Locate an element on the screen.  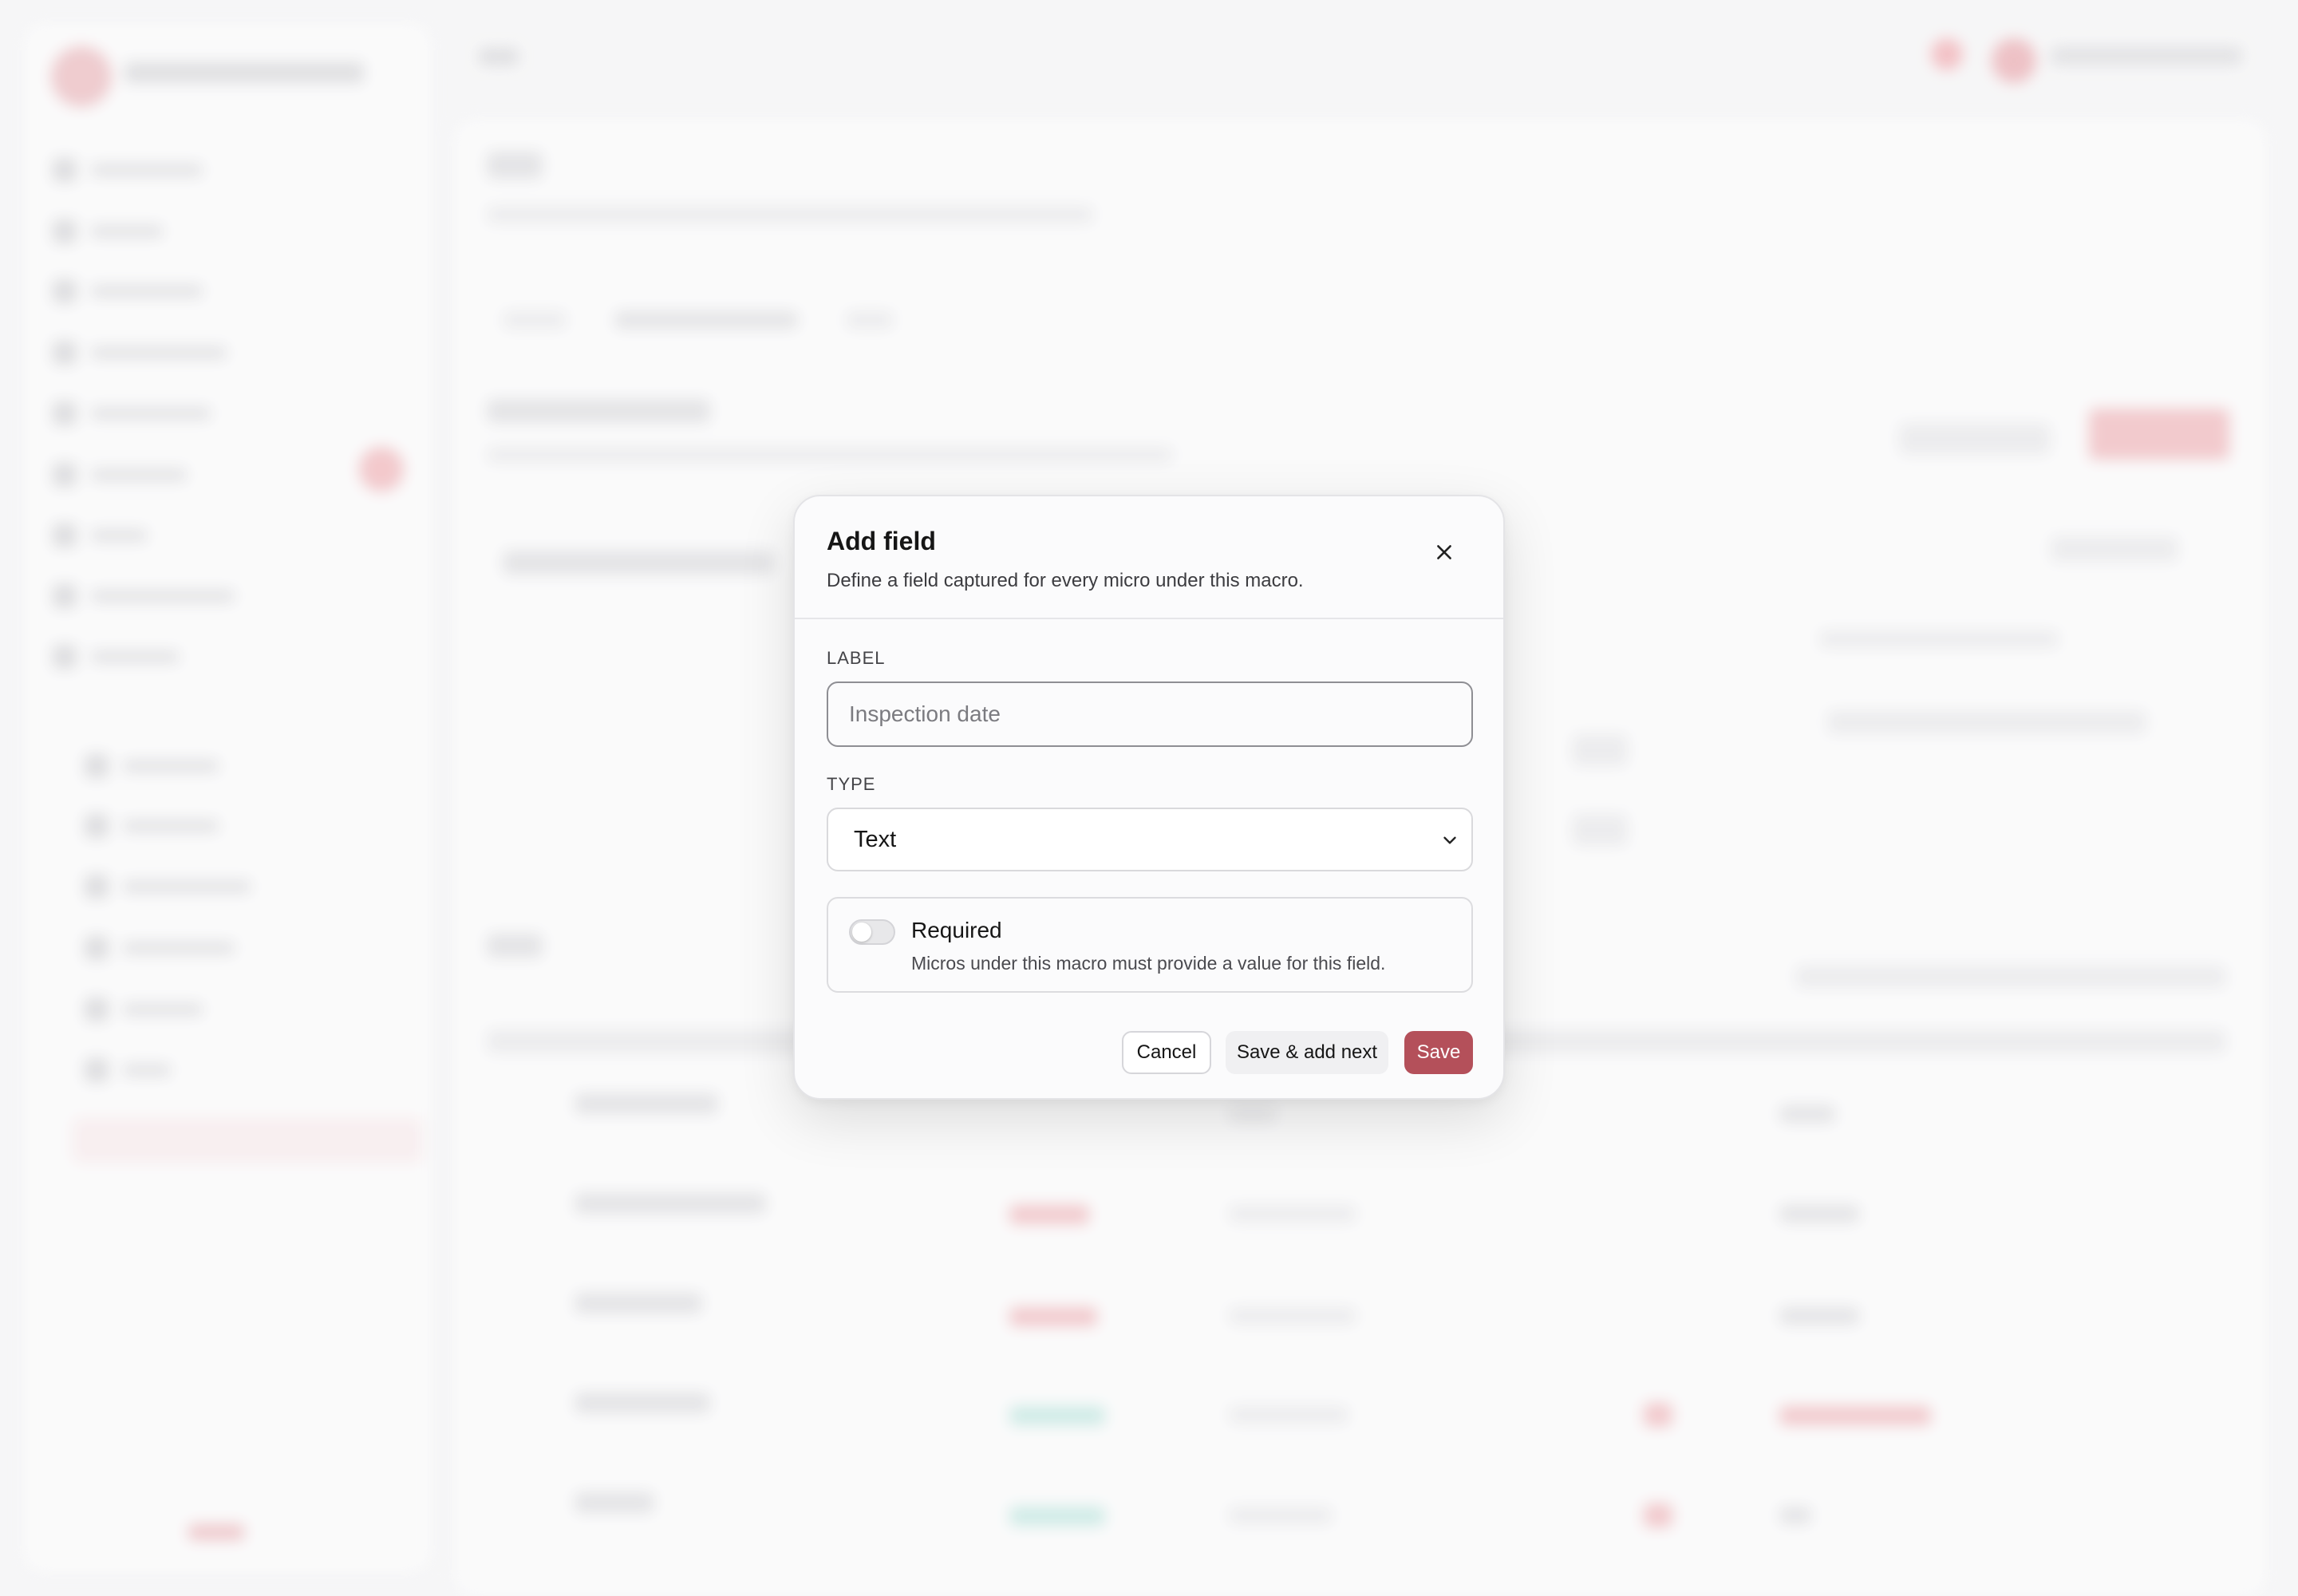
close-button is located at coordinates (1444, 552).